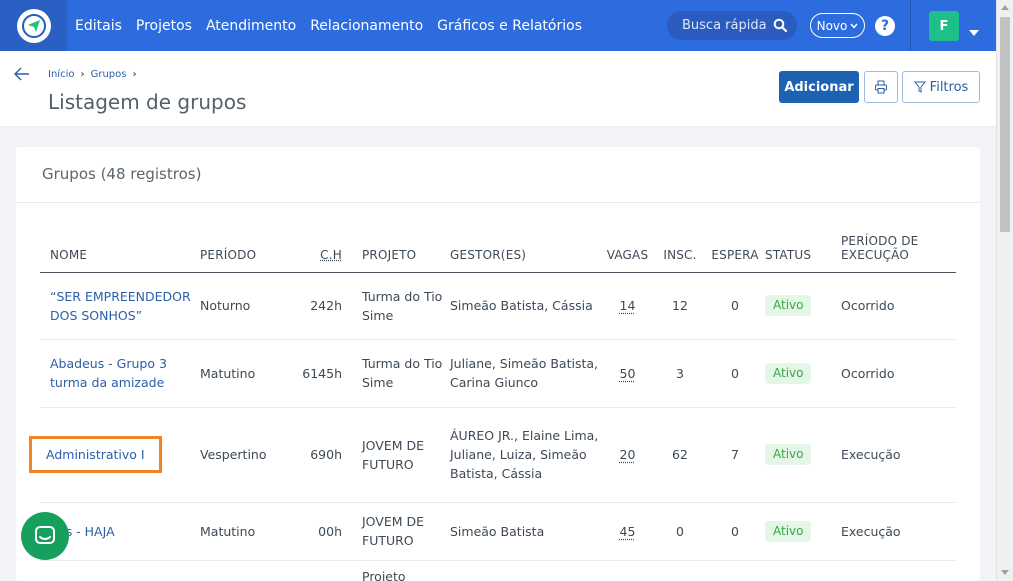 Image resolution: width=1013 pixels, height=581 pixels. I want to click on add-button: Adicionar, so click(819, 87).